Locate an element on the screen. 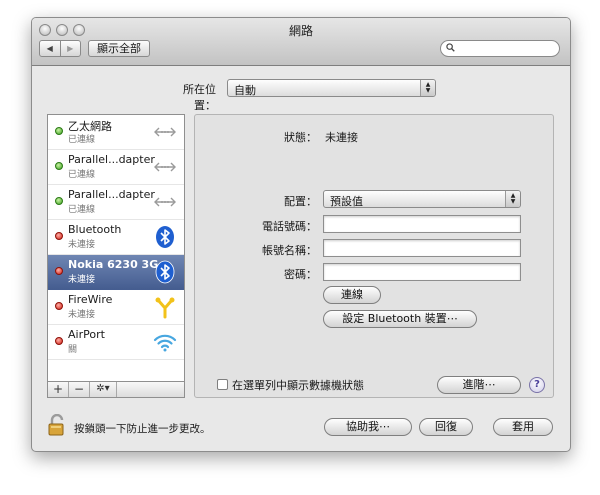  add-service-button: + is located at coordinates (58, 389).